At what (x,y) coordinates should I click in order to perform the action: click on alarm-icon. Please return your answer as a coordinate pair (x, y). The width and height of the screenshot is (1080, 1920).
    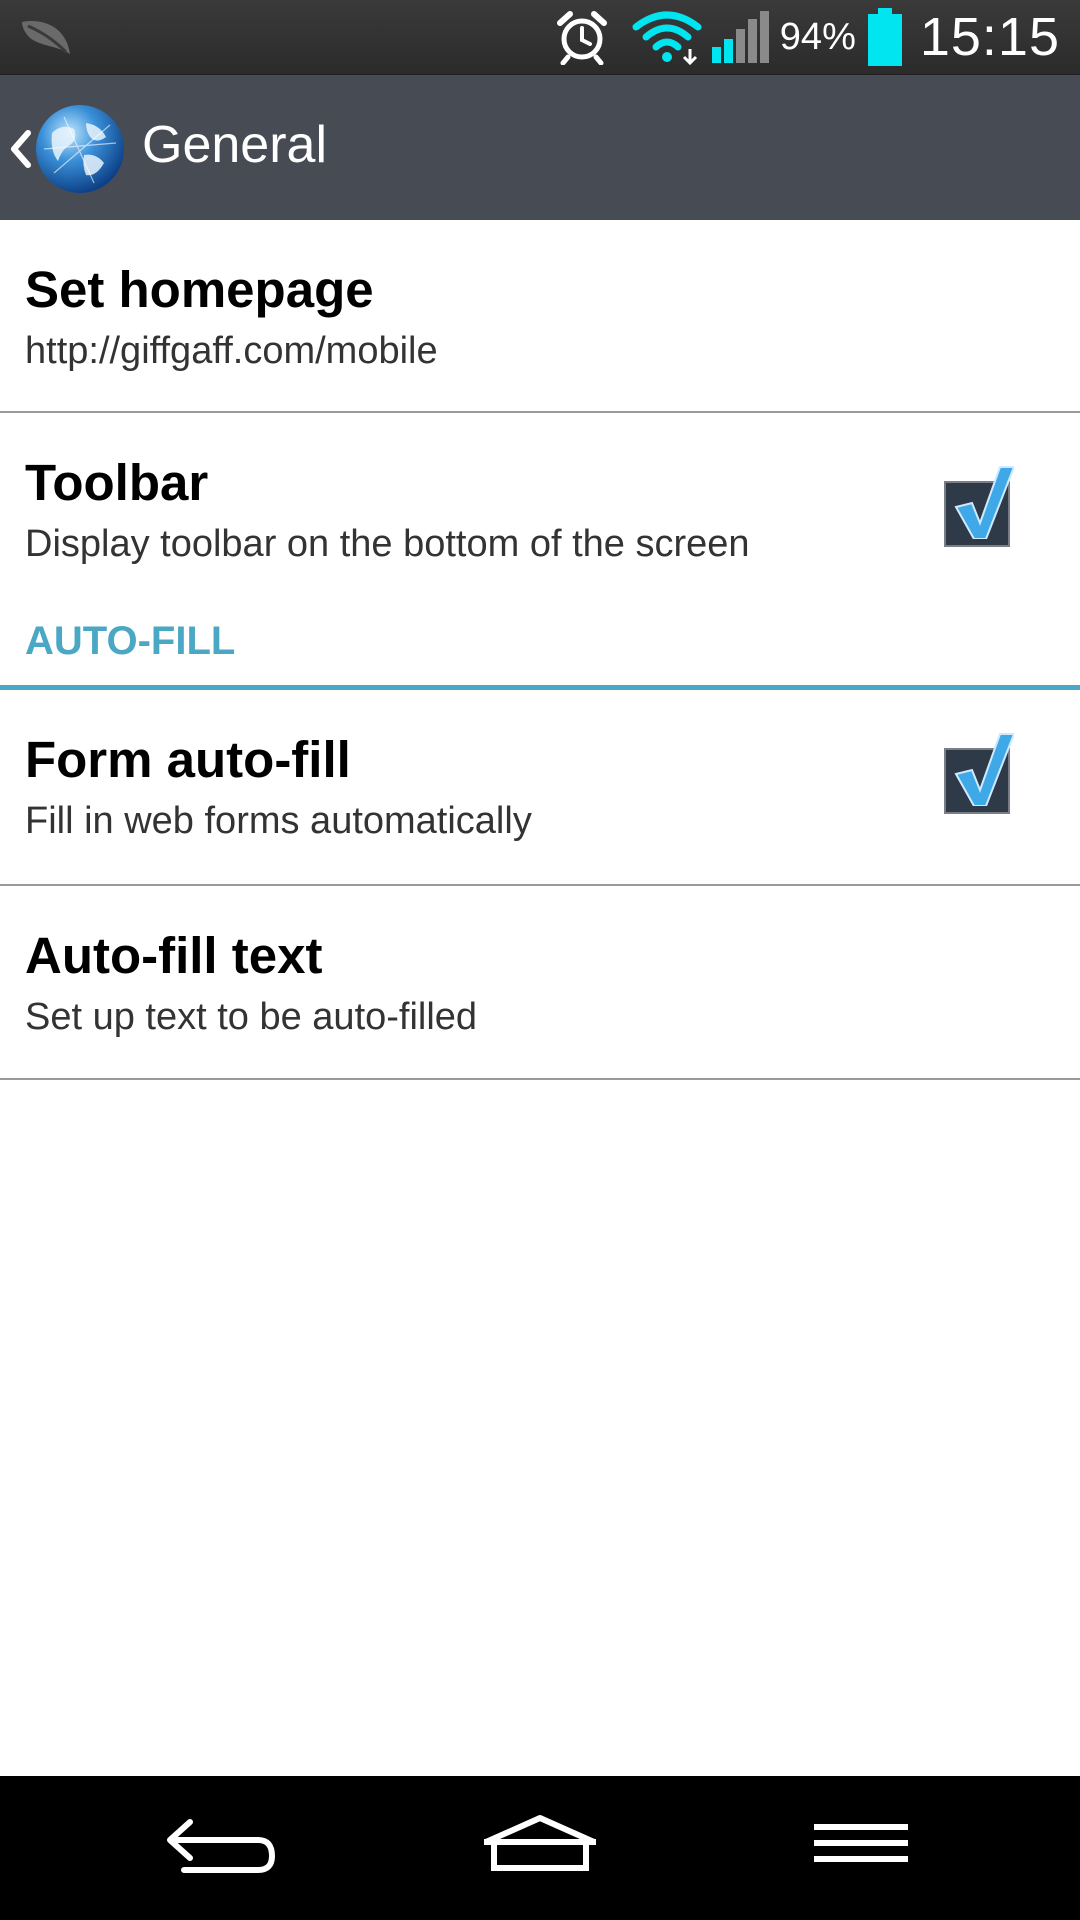
    Looking at the image, I should click on (581, 38).